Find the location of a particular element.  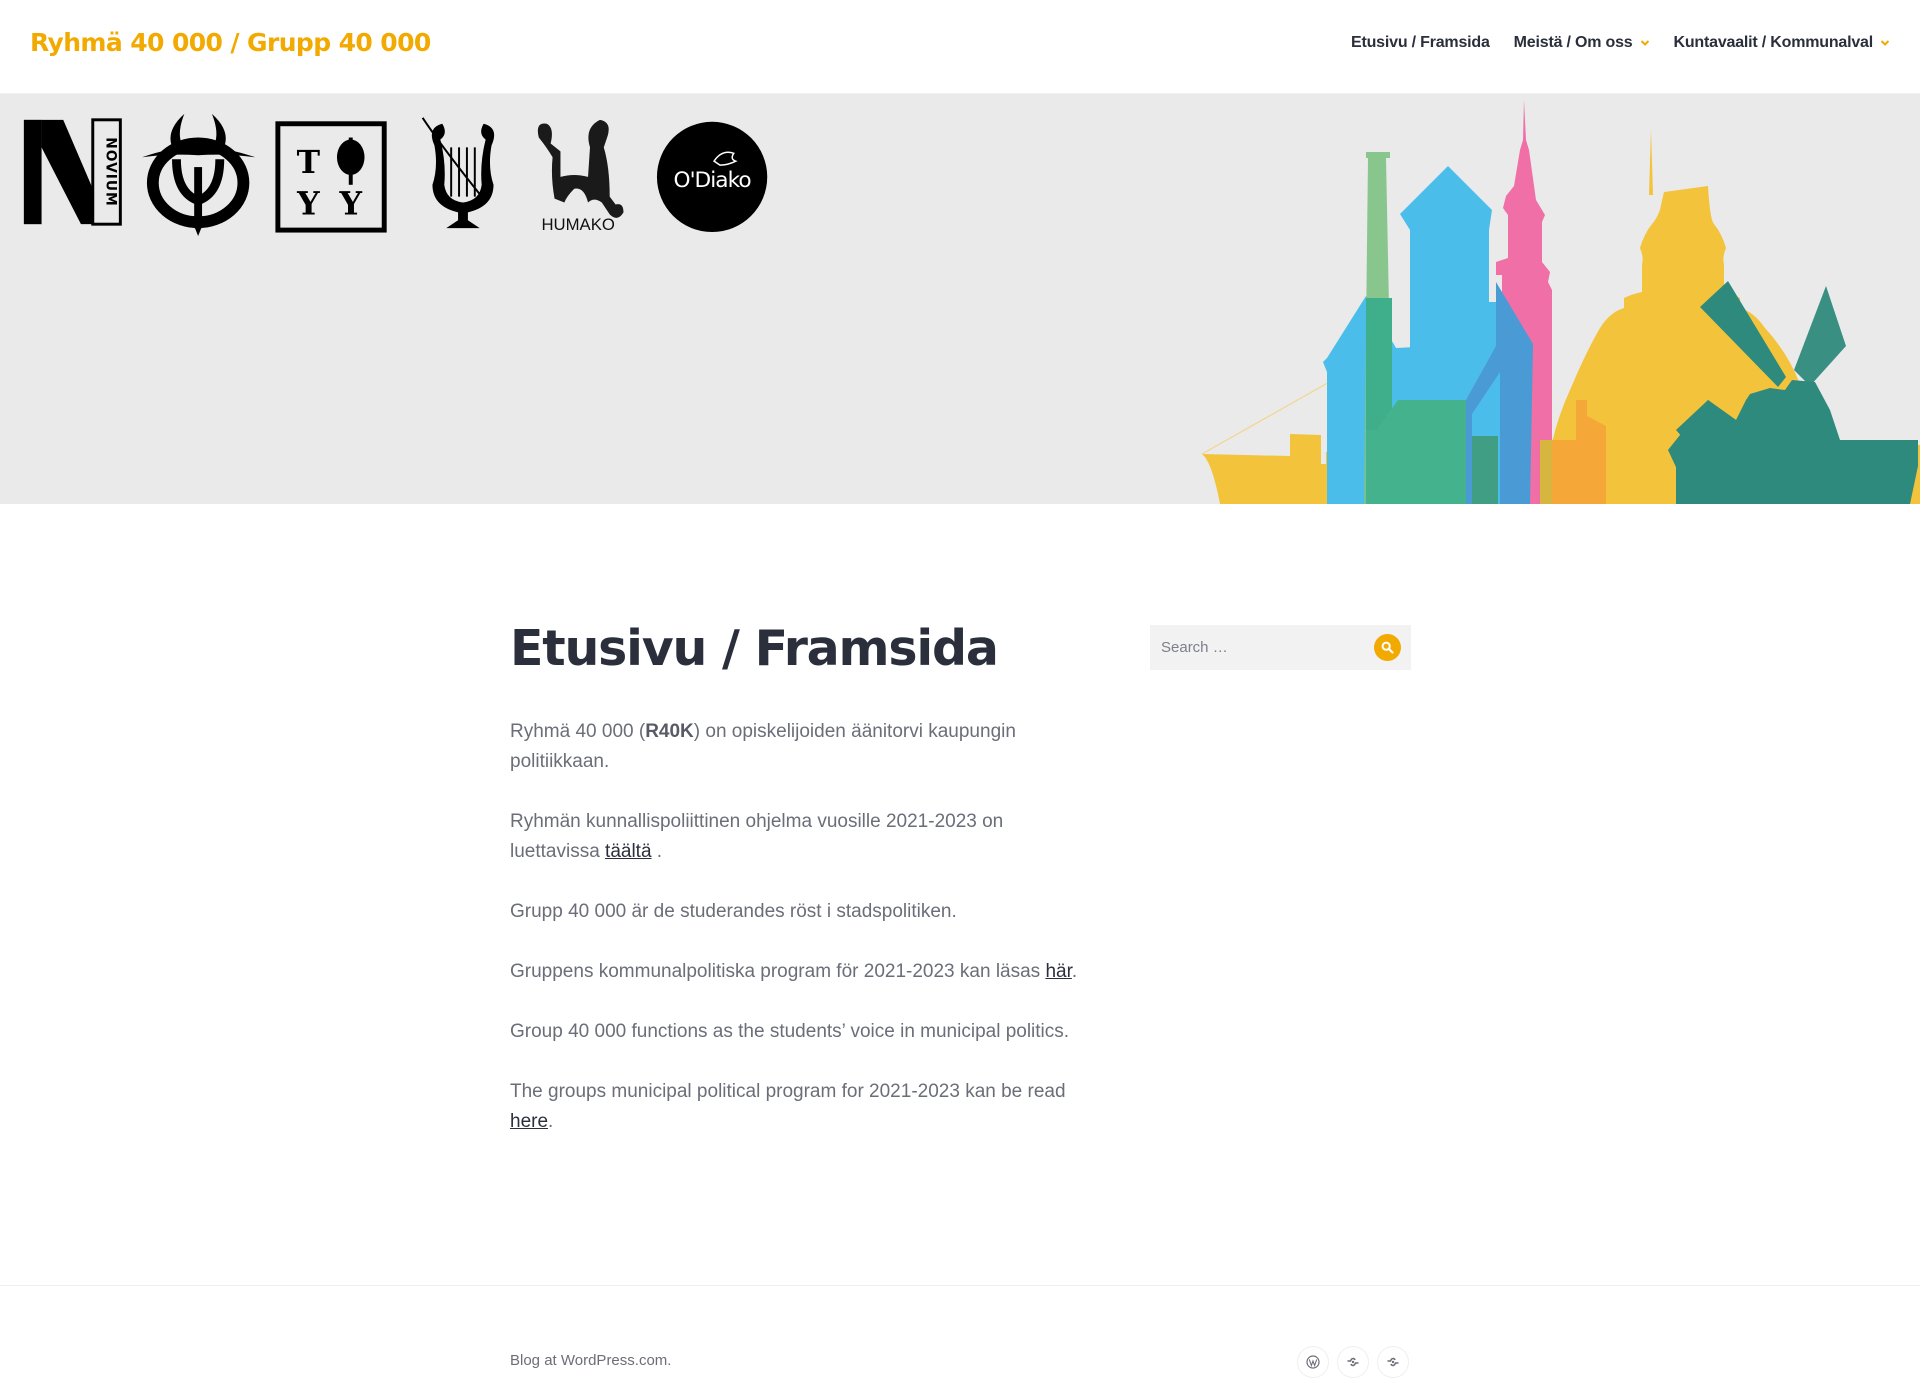

wordpress-icon is located at coordinates (1313, 1362).